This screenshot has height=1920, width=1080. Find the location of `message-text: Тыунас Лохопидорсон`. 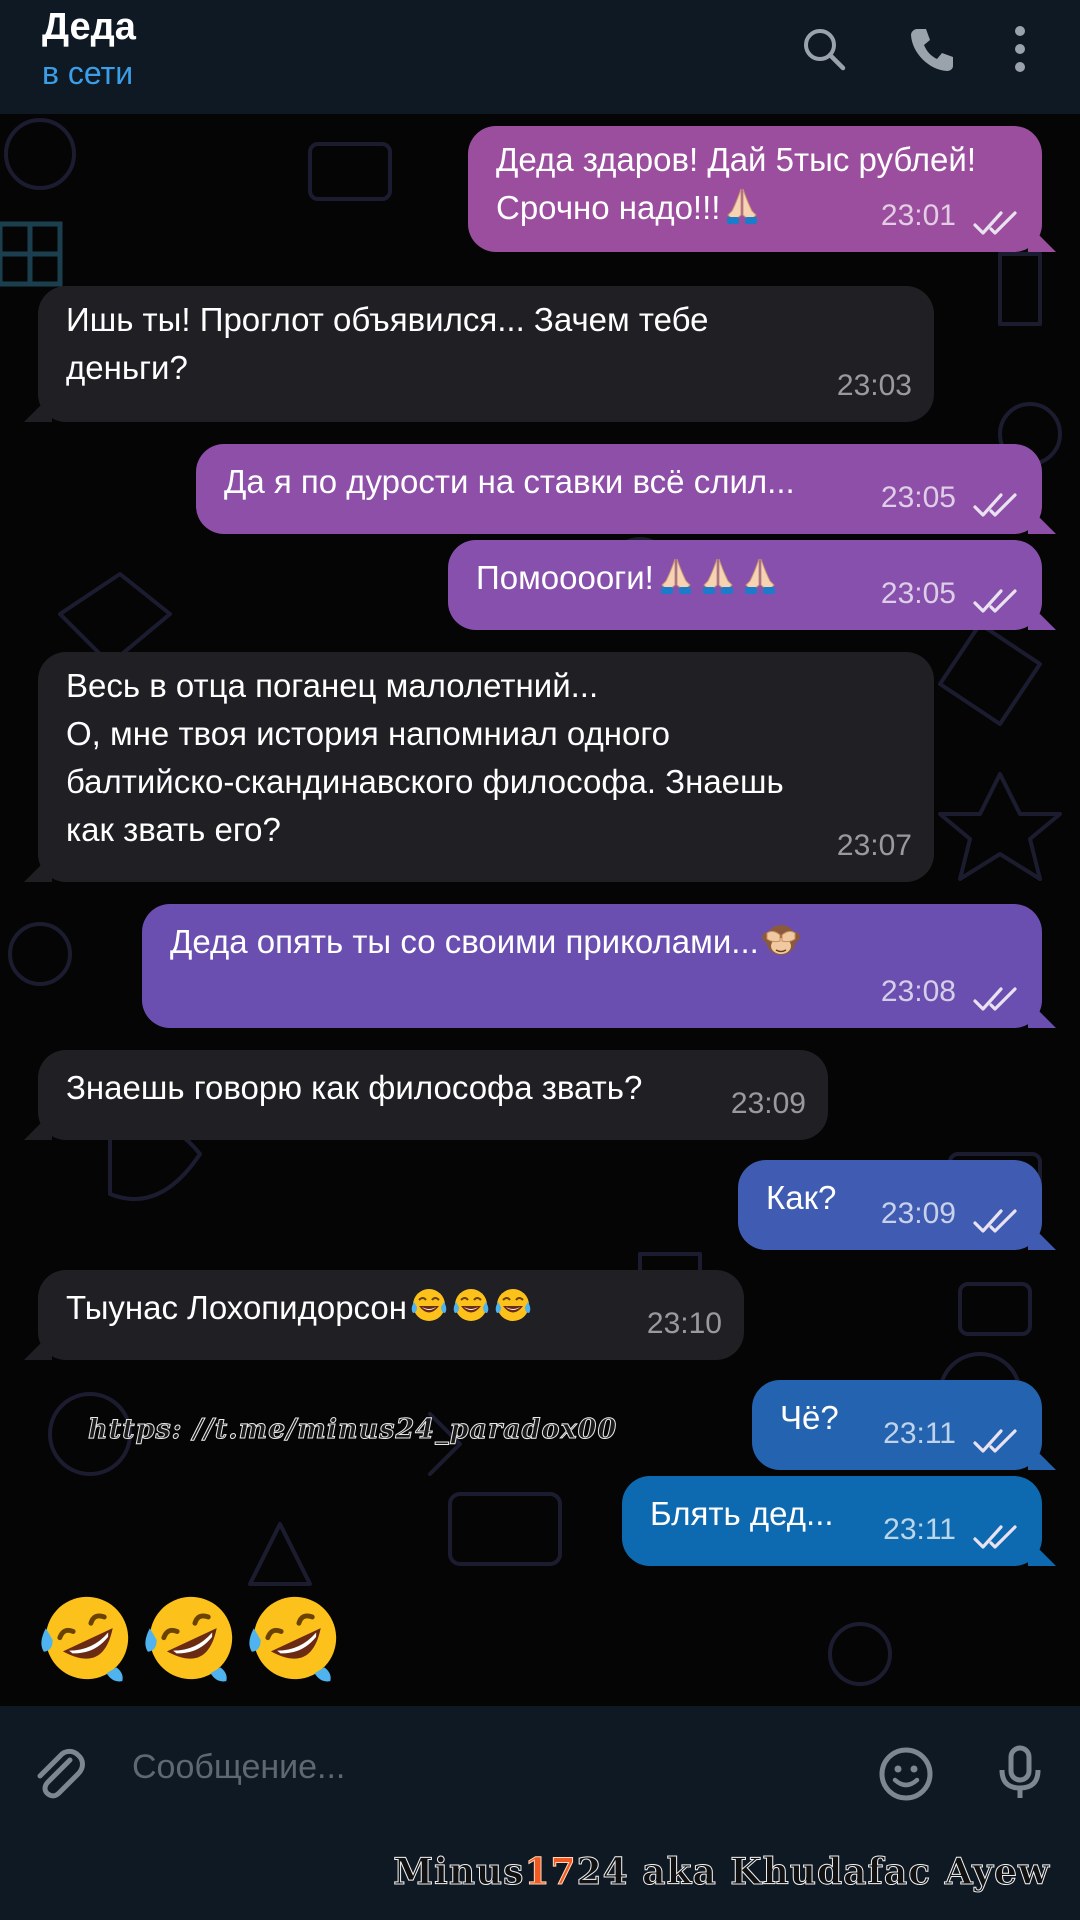

message-text: Тыунас Лохопидорсон is located at coordinates (391, 1301).